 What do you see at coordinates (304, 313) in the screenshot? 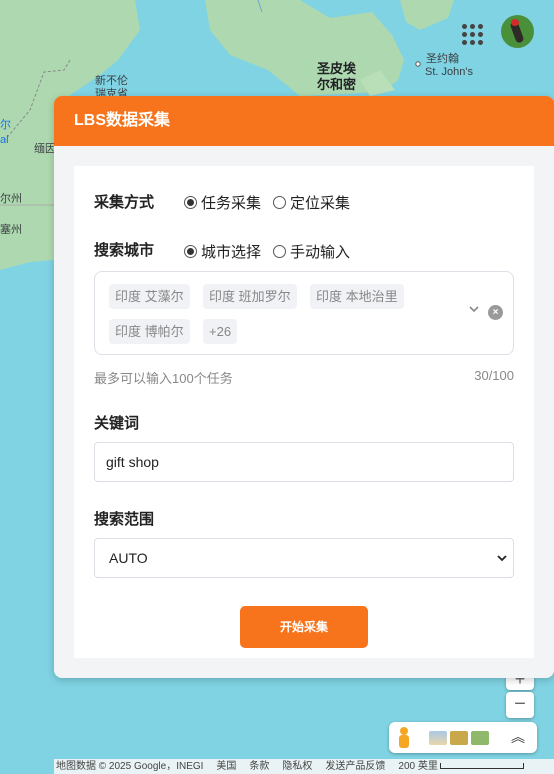
I see `city-multiselect: 印度 艾藻尔 印度 班加罗尔 印度 本地治里 印度 博帕尔 +26 ×` at bounding box center [304, 313].